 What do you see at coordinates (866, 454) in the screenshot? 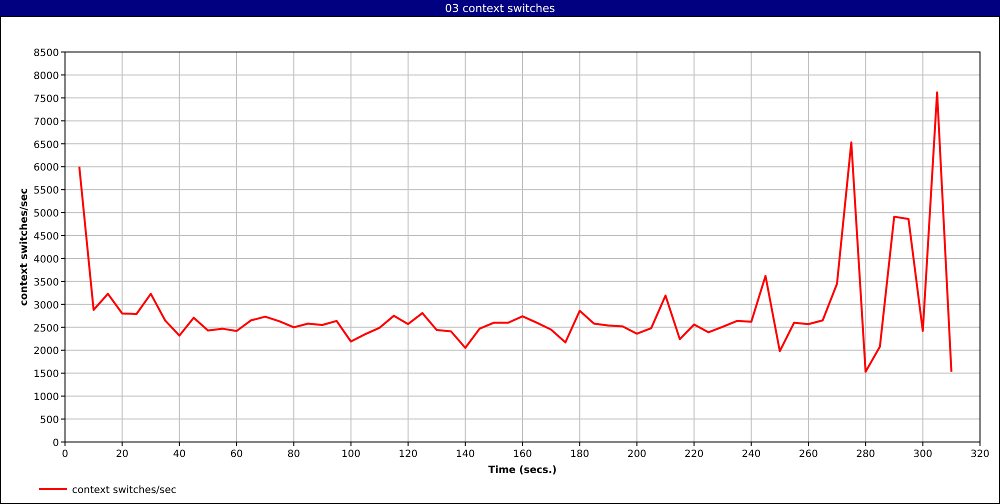
I see `tick-label: 280` at bounding box center [866, 454].